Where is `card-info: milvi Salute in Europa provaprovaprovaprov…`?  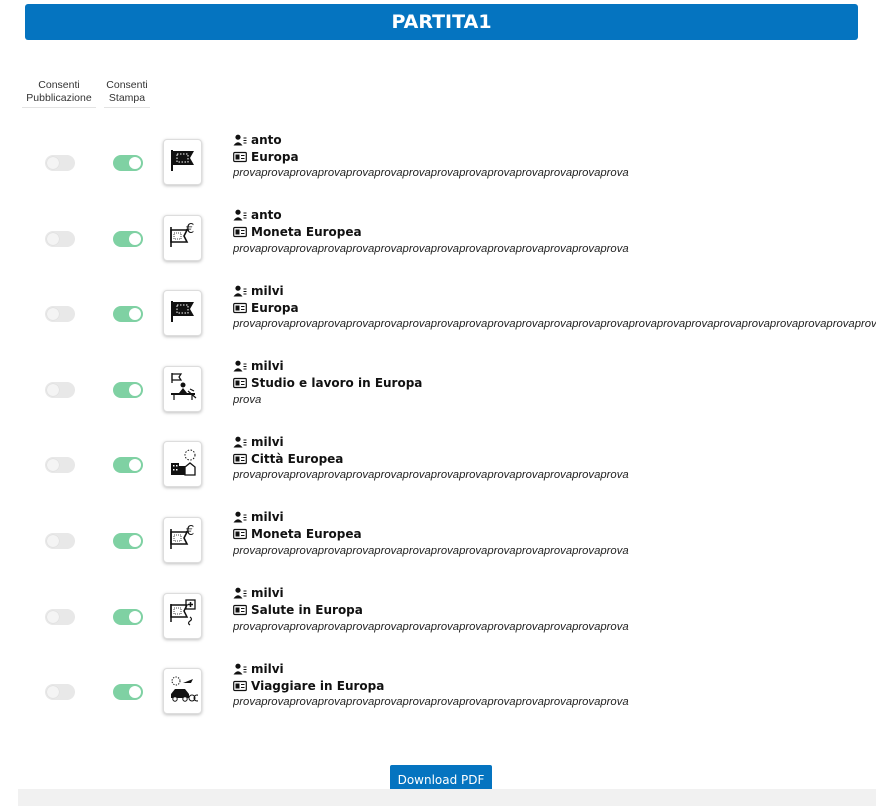 card-info: milvi Salute in Europa provaprovaprovaprov… is located at coordinates (554, 610).